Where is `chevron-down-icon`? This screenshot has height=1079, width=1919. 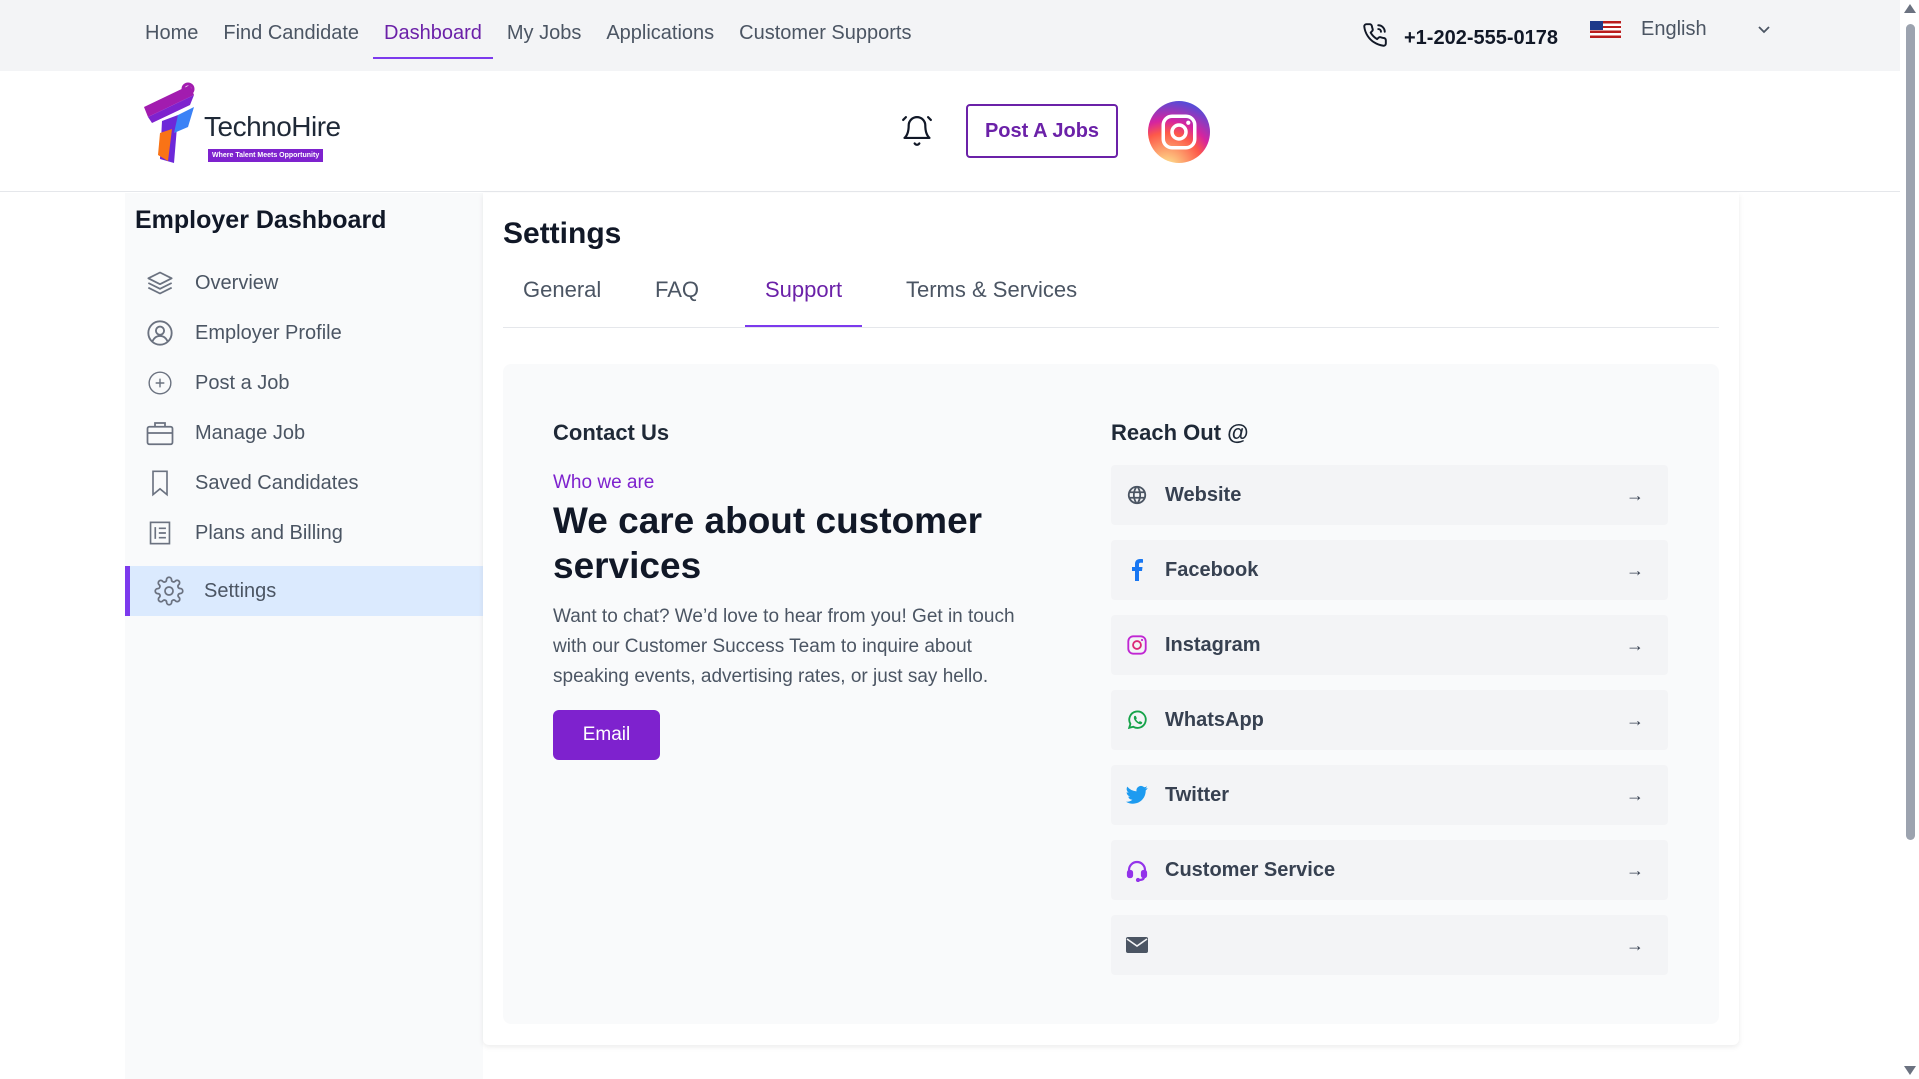 chevron-down-icon is located at coordinates (1764, 30).